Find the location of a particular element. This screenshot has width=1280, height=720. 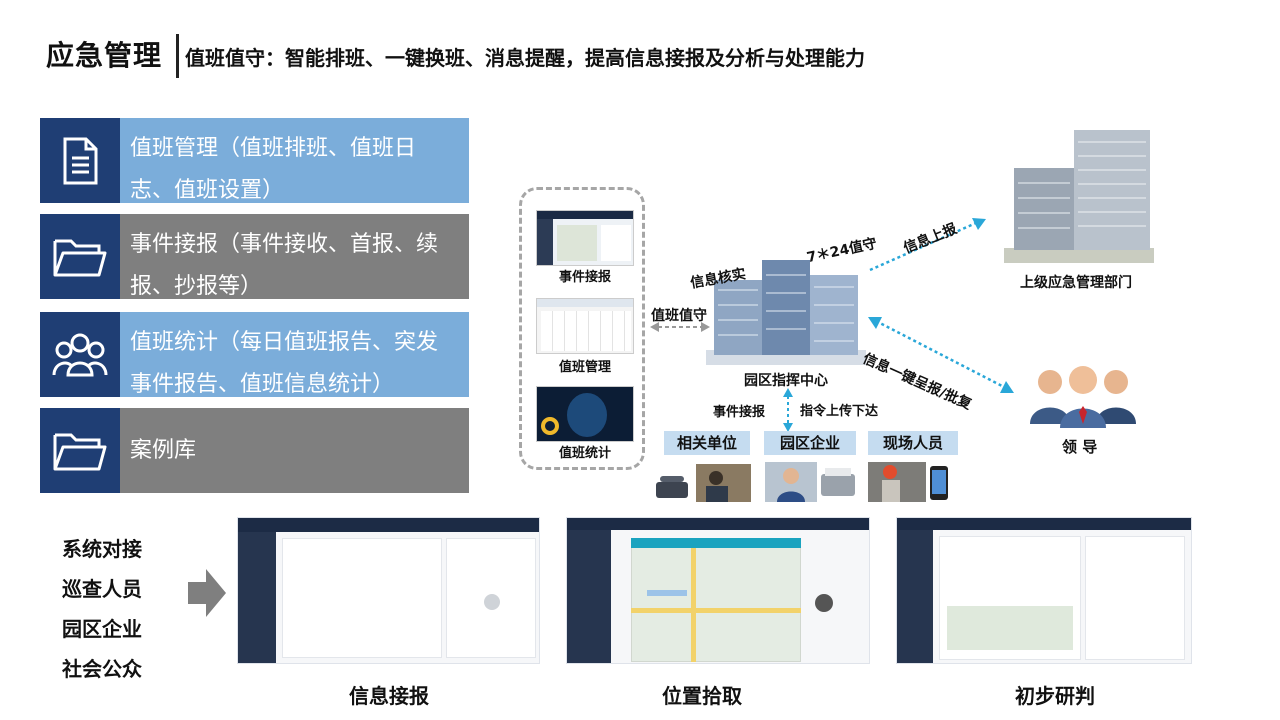

location-picker-screenshot is located at coordinates (718, 590).